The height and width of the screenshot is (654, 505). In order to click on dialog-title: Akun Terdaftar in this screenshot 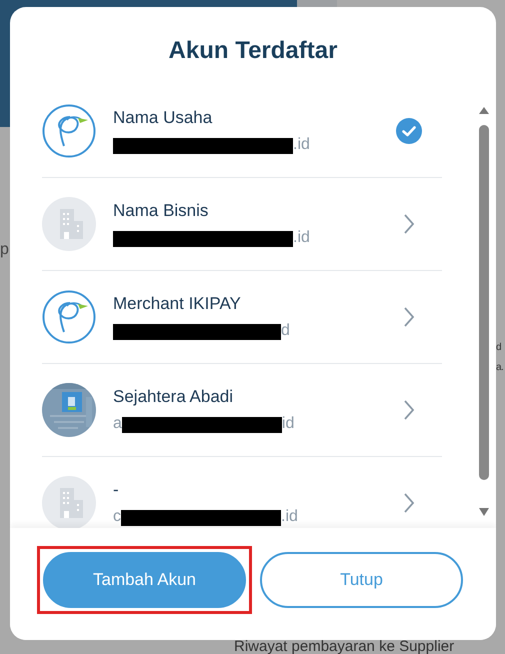, I will do `click(253, 51)`.